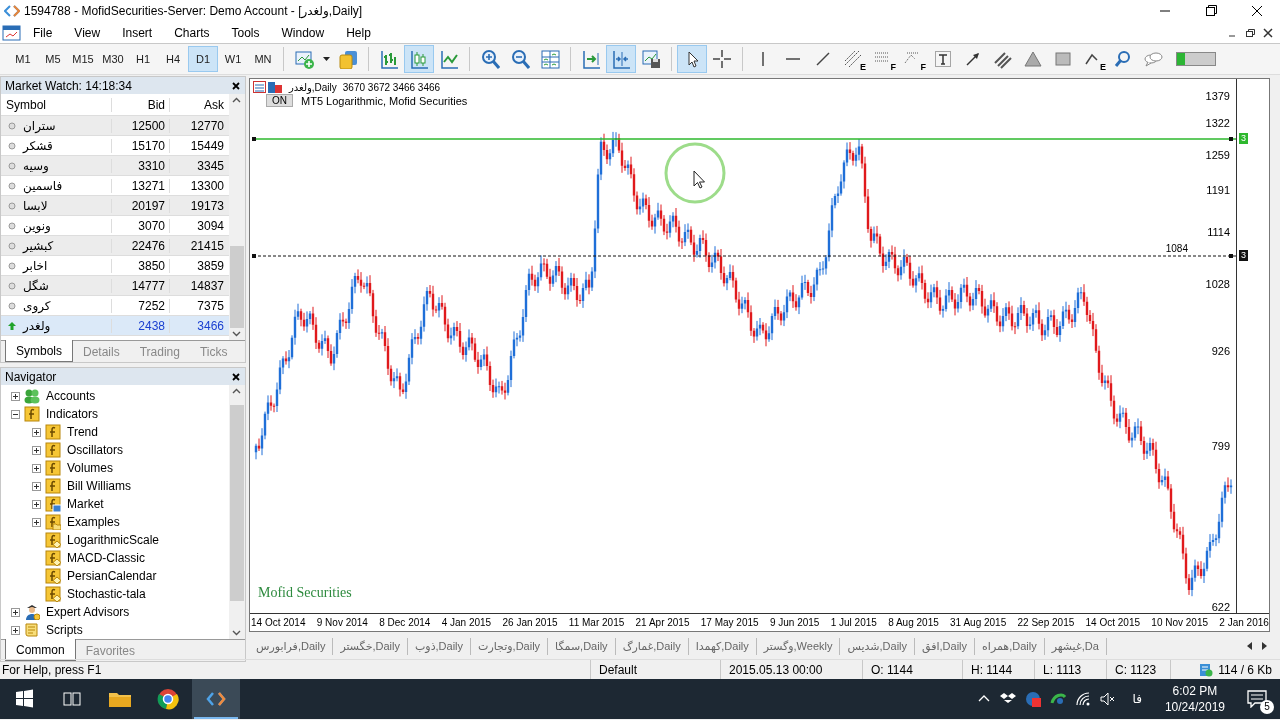 The height and width of the screenshot is (720, 1280). Describe the element at coordinates (93, 522) in the screenshot. I see `tree-item: Examples` at that location.